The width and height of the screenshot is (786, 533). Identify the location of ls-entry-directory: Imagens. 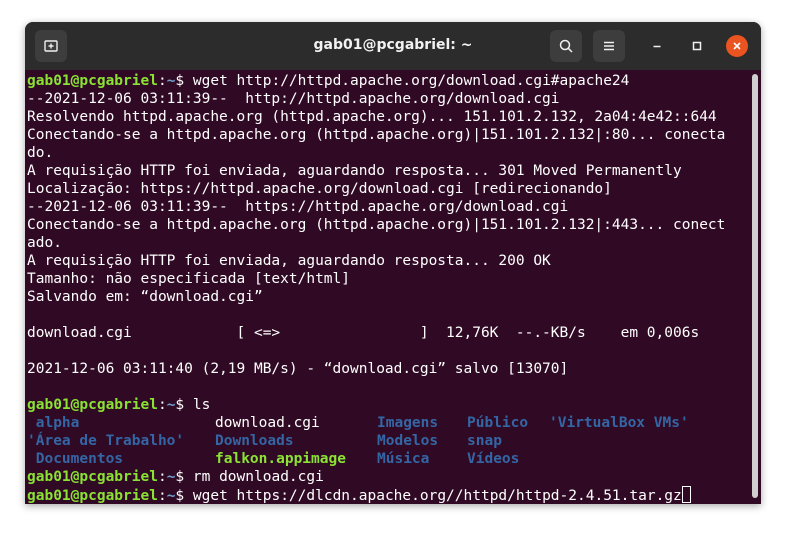
(408, 423).